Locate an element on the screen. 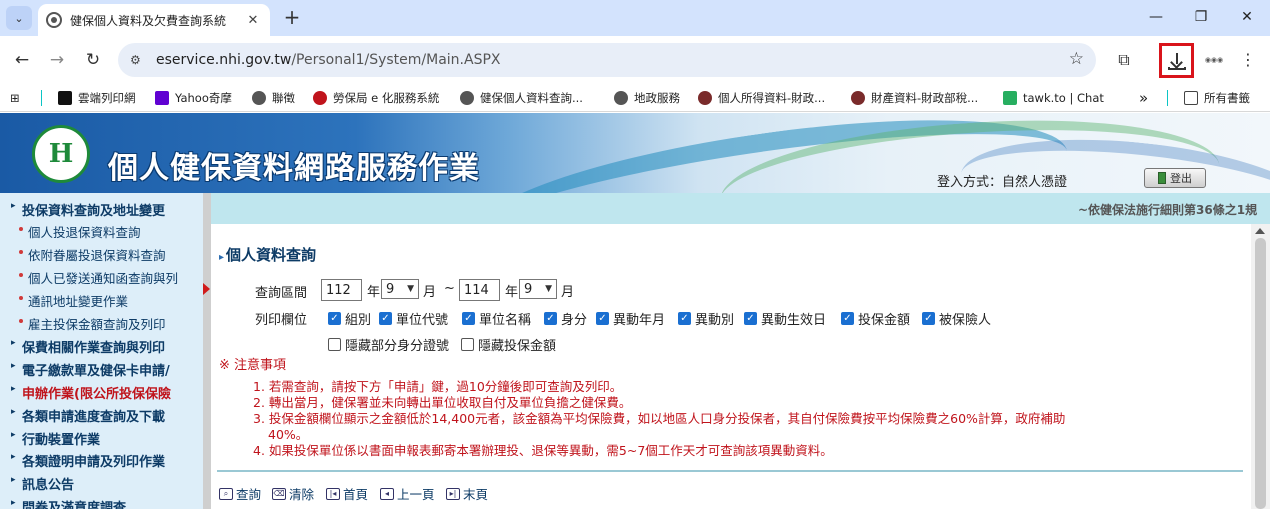  close-window-button: ✕ is located at coordinates (1247, 18).